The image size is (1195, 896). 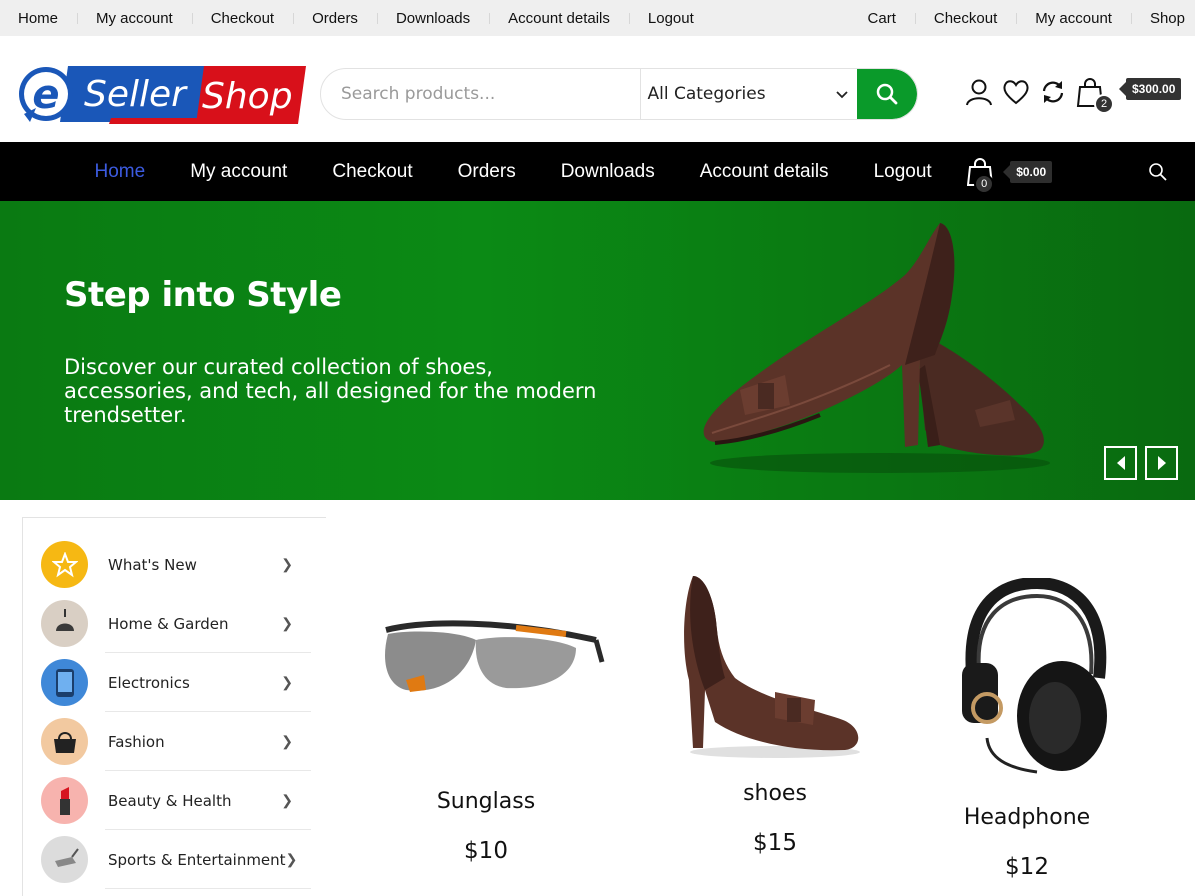 What do you see at coordinates (335, 18) in the screenshot?
I see `top-link-orders: Orders` at bounding box center [335, 18].